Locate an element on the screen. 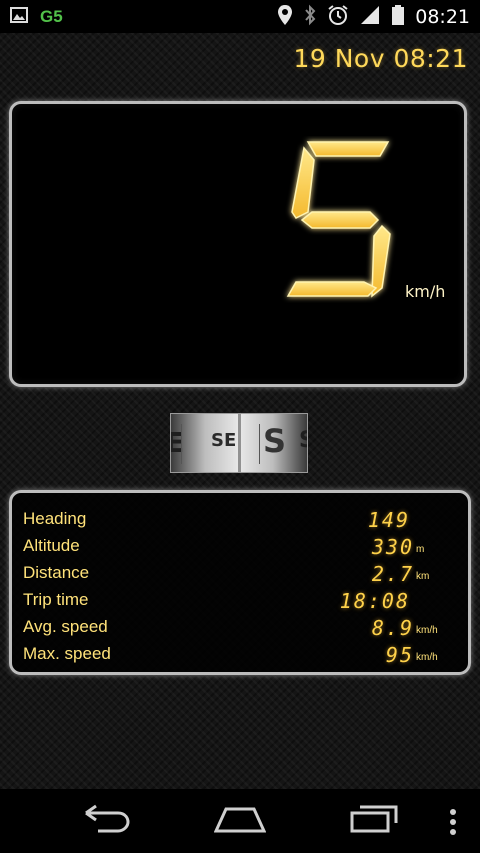 The width and height of the screenshot is (480, 853). signal-icon is located at coordinates (370, 17).